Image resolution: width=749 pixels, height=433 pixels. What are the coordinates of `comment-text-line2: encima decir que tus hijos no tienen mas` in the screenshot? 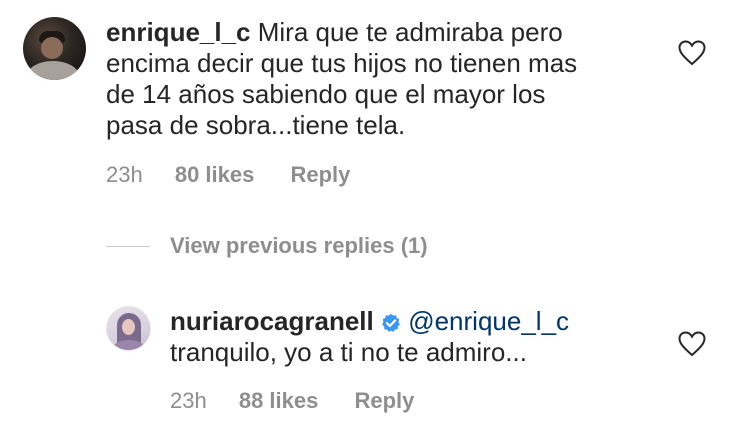 It's located at (342, 63).